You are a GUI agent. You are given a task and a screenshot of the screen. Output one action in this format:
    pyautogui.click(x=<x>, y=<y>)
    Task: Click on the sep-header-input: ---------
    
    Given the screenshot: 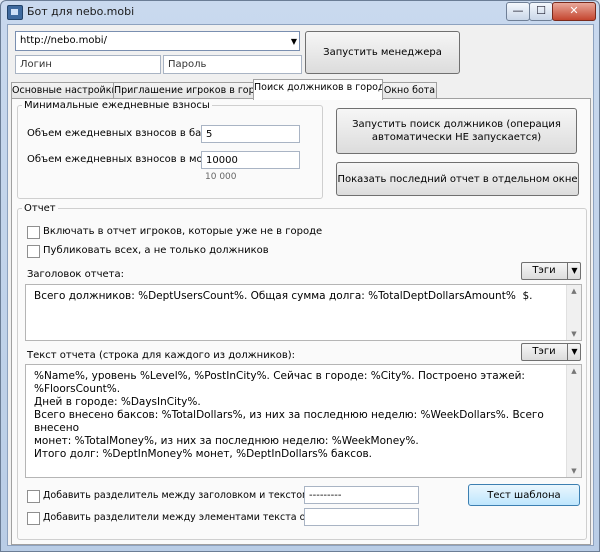 What is the action you would take?
    pyautogui.click(x=361, y=495)
    